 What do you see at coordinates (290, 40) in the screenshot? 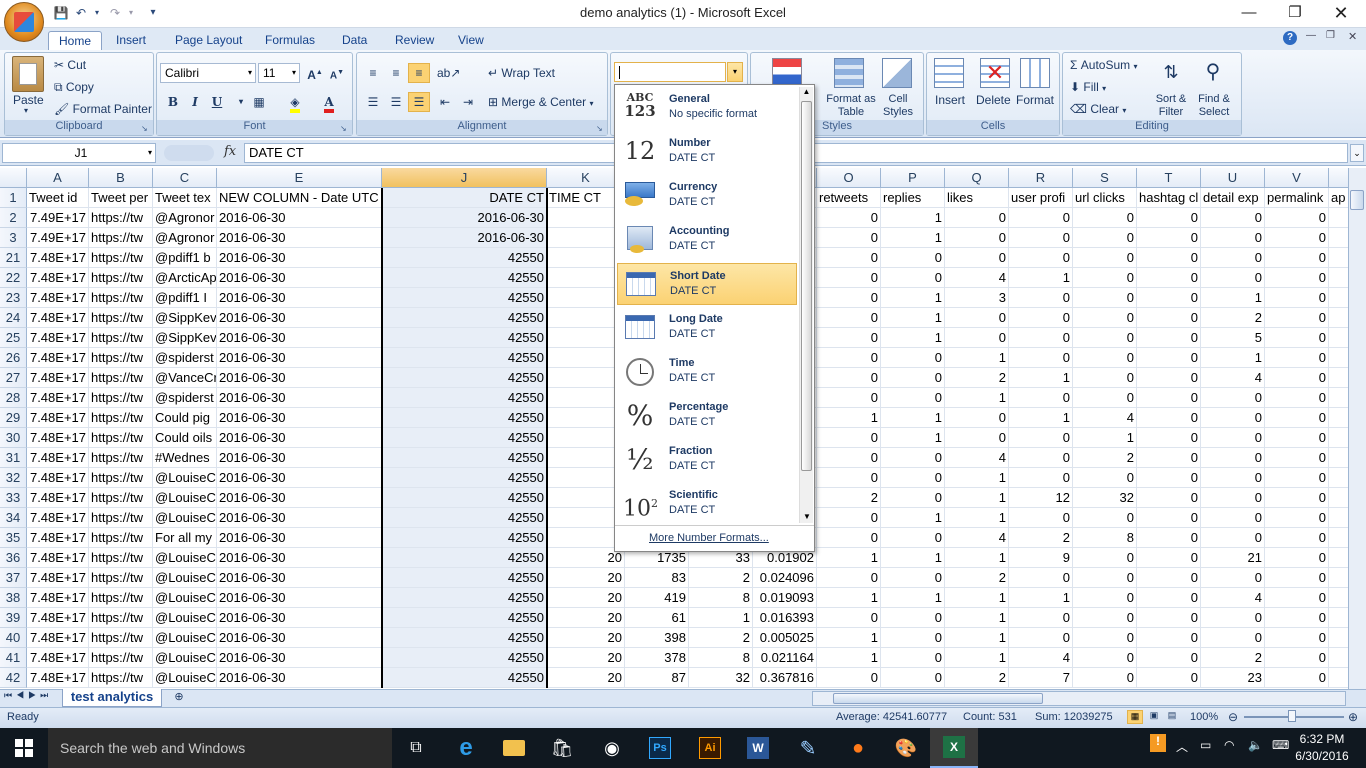
I see `tab-formulas: Formulas` at bounding box center [290, 40].